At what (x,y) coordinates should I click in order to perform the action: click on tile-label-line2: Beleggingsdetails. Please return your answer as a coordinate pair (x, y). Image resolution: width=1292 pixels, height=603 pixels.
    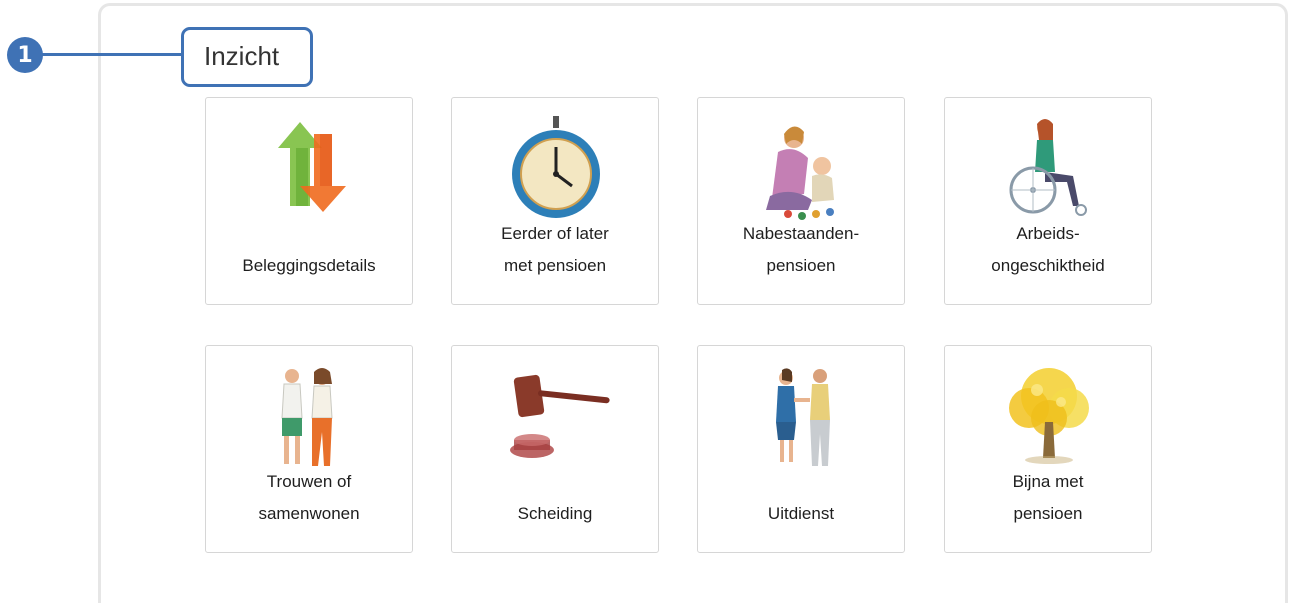
    Looking at the image, I should click on (309, 265).